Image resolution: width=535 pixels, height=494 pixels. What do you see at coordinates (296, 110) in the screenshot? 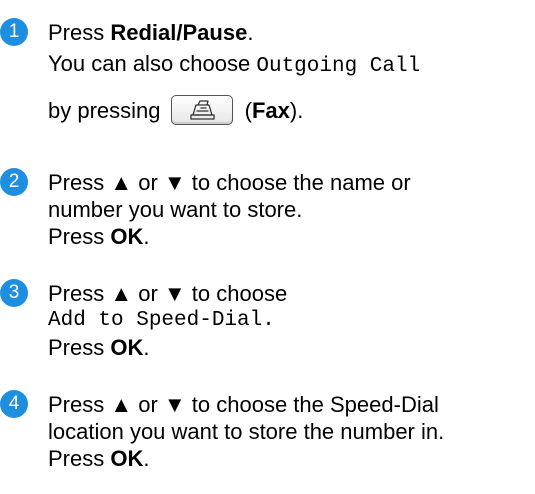
I see `text-segment: ).` at bounding box center [296, 110].